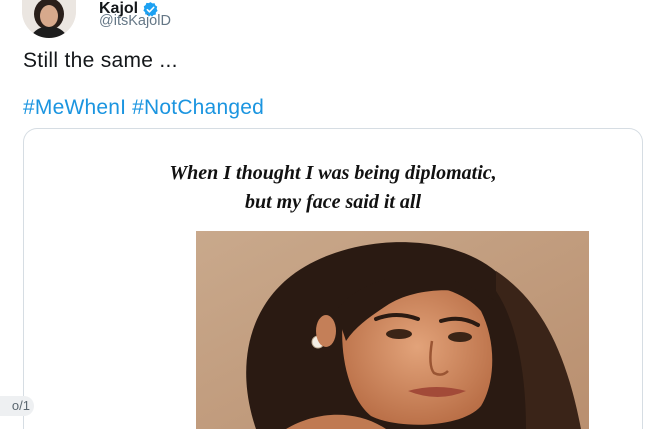 Image resolution: width=650 pixels, height=429 pixels. What do you see at coordinates (135, 21) in the screenshot?
I see `user-handle: @itsKajolD` at bounding box center [135, 21].